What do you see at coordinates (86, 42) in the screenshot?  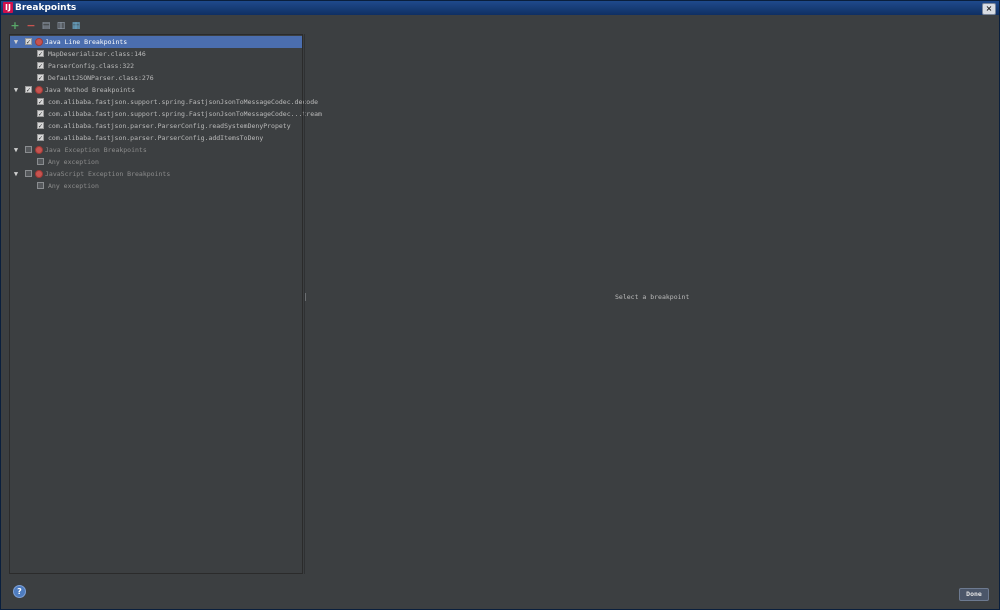 I see `tree-row-label: Java Line Breakpoints` at bounding box center [86, 42].